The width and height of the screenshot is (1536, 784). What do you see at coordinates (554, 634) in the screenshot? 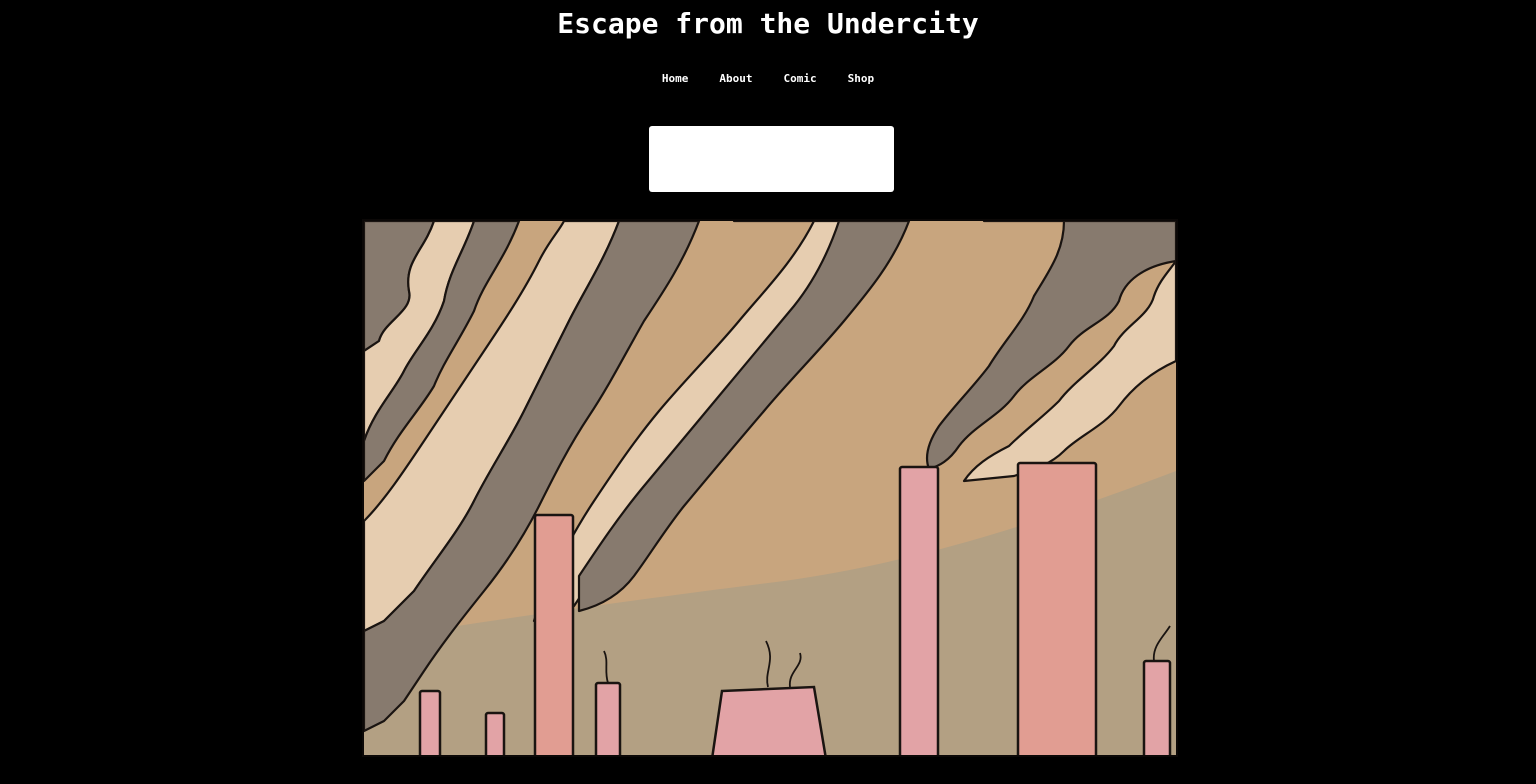
I see `chimney-tall-left` at bounding box center [554, 634].